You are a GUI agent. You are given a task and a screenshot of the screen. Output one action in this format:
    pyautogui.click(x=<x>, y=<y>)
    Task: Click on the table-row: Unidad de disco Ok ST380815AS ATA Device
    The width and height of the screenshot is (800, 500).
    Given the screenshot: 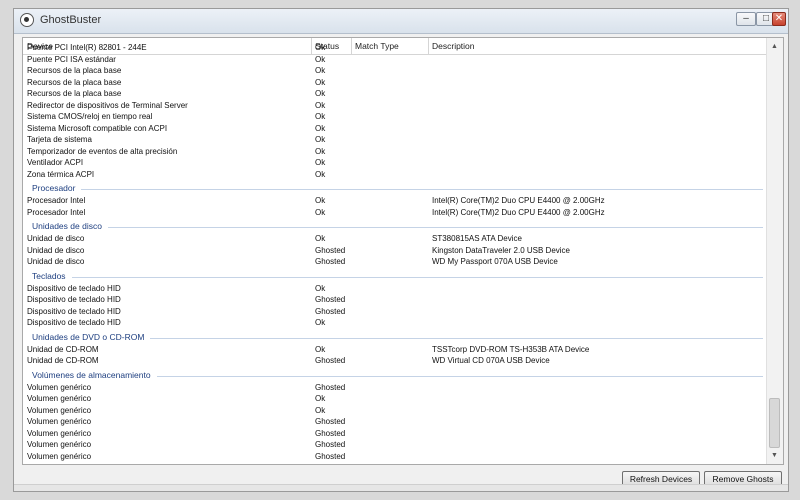 What is the action you would take?
    pyautogui.click(x=396, y=239)
    